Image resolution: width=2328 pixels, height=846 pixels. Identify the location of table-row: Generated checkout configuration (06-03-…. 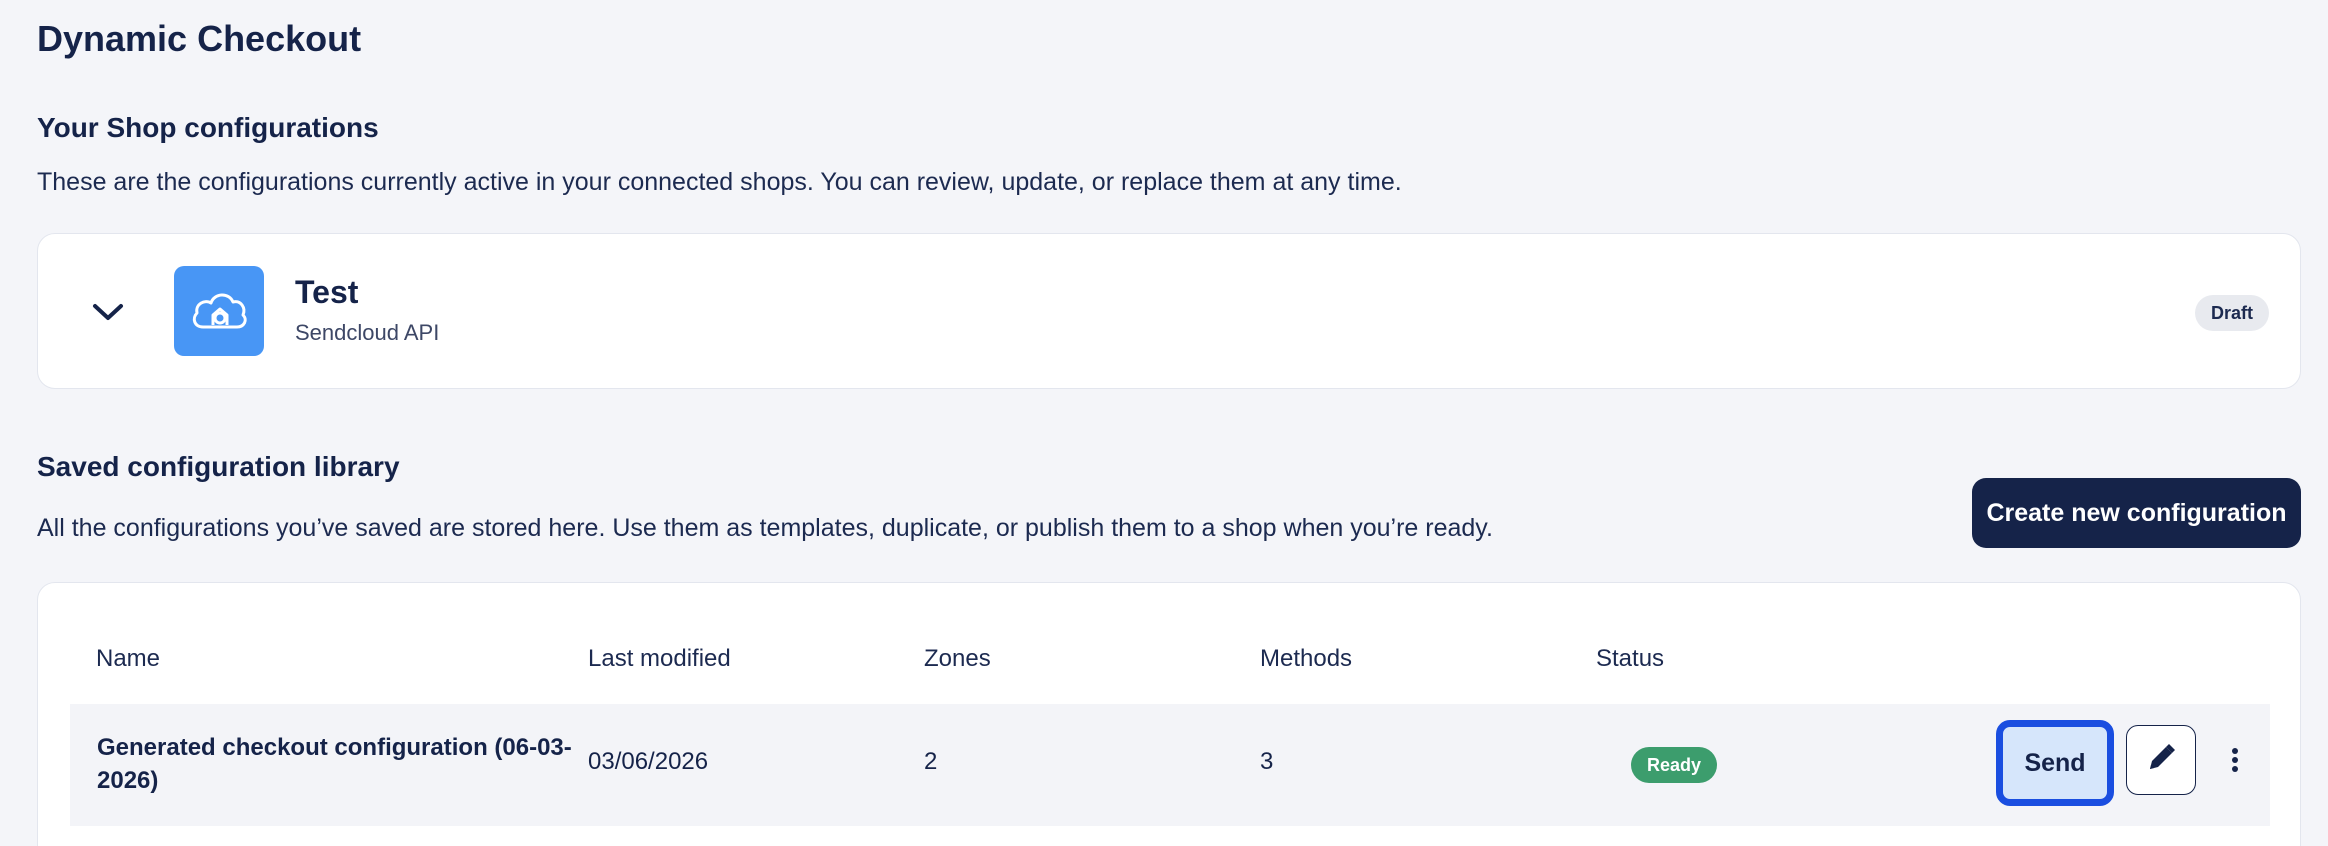
(1170, 765).